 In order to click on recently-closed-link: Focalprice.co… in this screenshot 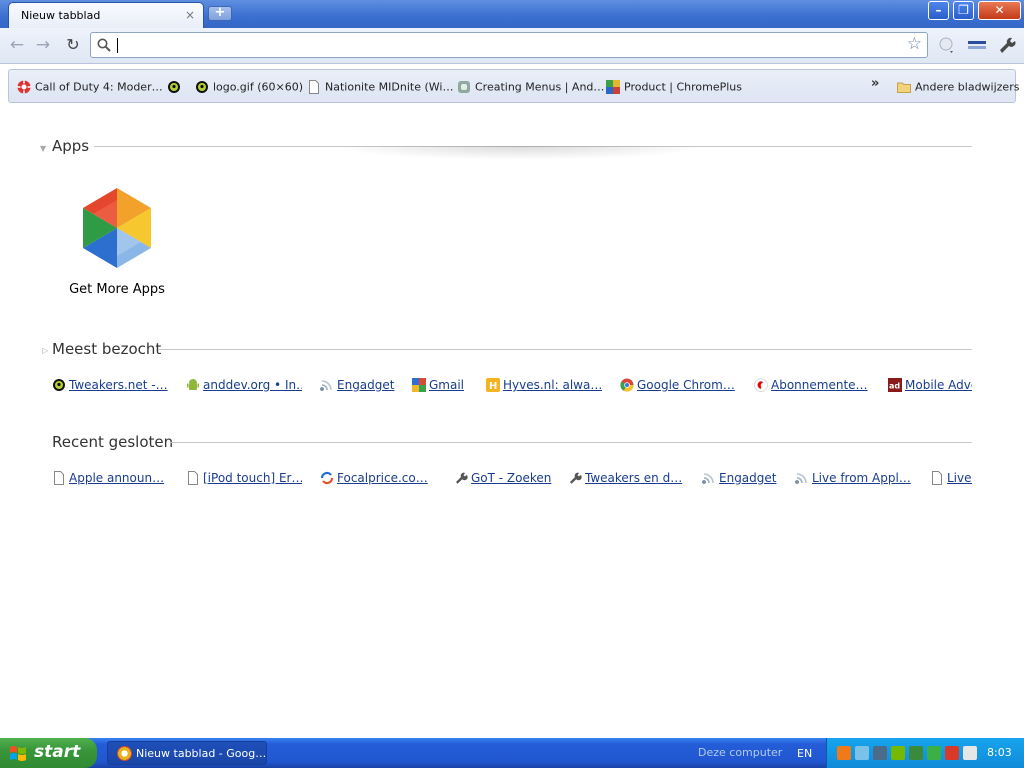, I will do `click(378, 480)`.